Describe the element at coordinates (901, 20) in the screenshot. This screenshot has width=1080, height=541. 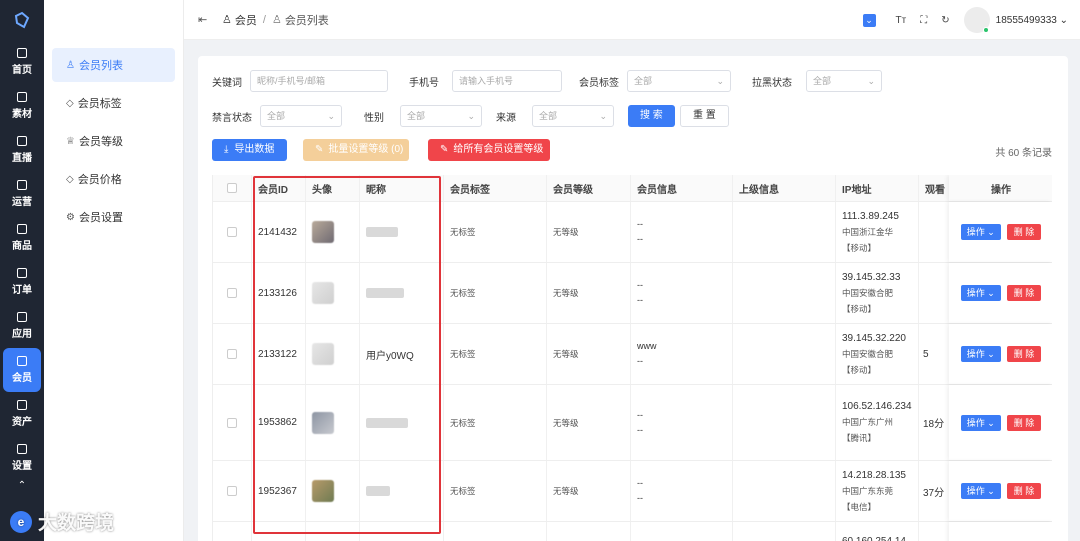
I see `font-size-icon: Tт` at that location.